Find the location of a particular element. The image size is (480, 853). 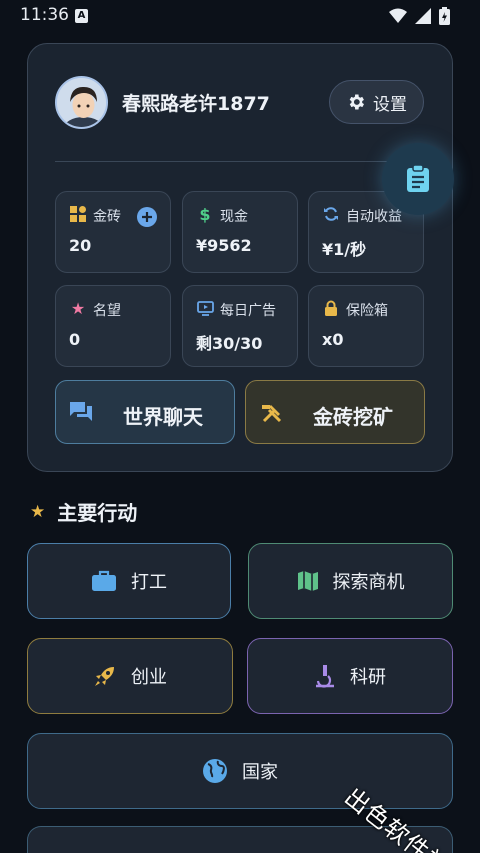

settings-button: 设置 is located at coordinates (376, 102).